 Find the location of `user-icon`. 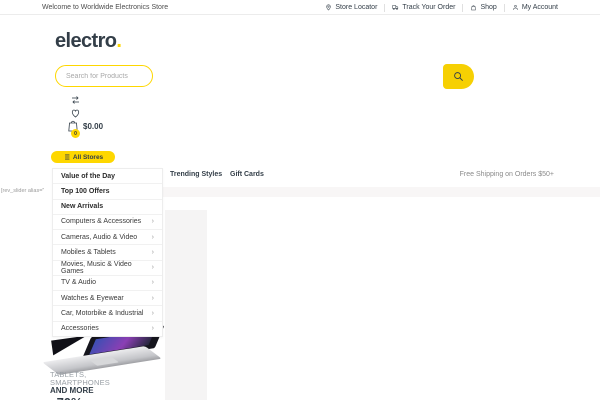

user-icon is located at coordinates (515, 7).